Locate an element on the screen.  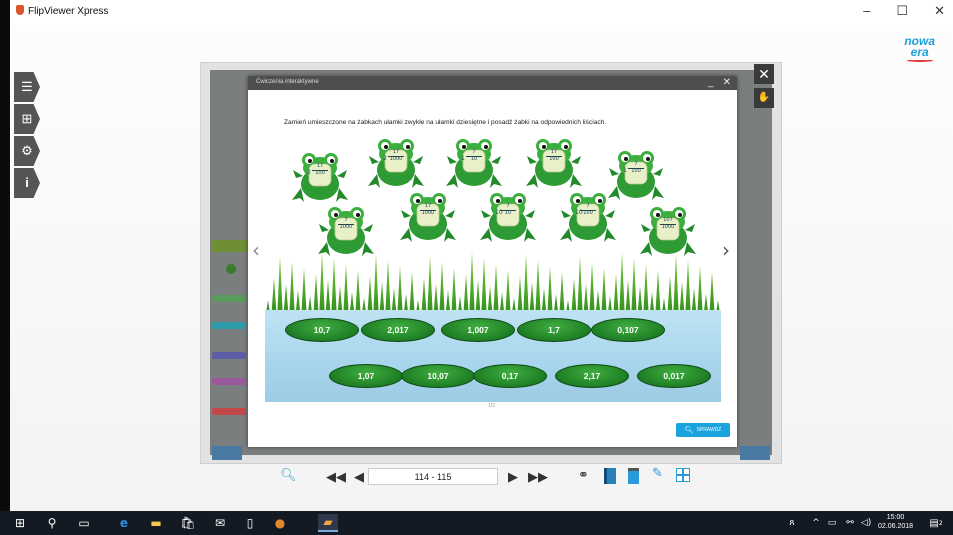
mail-icon: ✉ is located at coordinates (220, 523).